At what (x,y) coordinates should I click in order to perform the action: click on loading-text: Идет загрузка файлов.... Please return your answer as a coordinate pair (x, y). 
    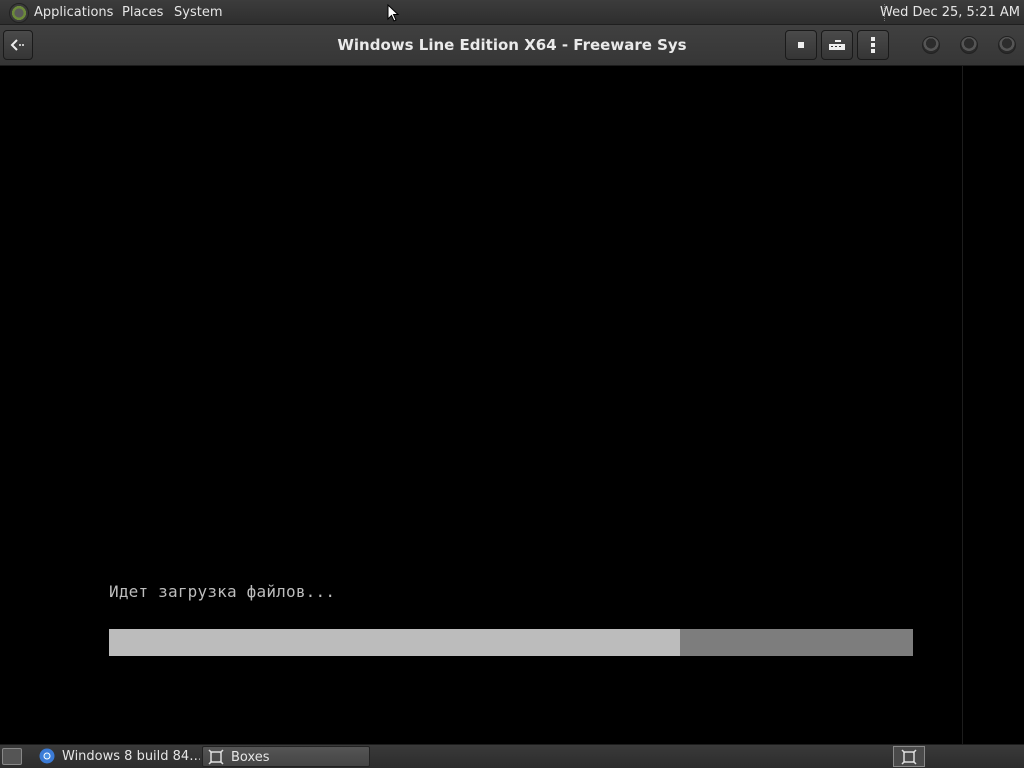
    Looking at the image, I should click on (222, 591).